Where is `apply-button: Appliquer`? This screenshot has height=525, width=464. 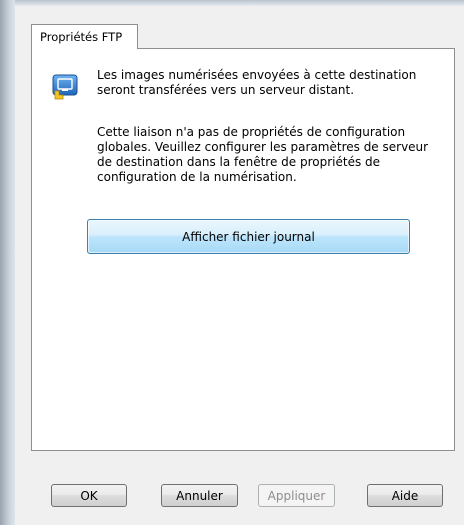 apply-button: Appliquer is located at coordinates (296, 495).